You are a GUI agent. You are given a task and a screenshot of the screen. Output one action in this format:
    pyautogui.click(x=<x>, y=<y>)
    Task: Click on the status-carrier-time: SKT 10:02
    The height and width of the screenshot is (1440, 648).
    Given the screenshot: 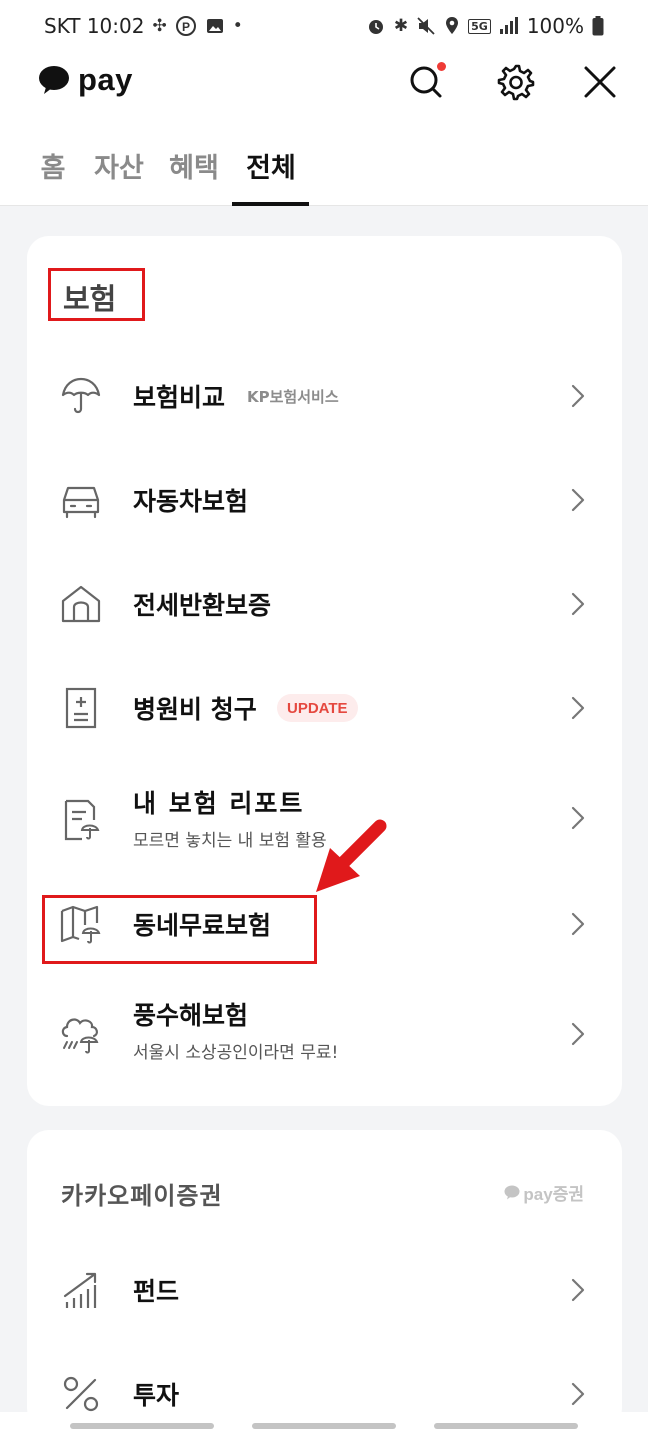 What is the action you would take?
    pyautogui.click(x=94, y=26)
    